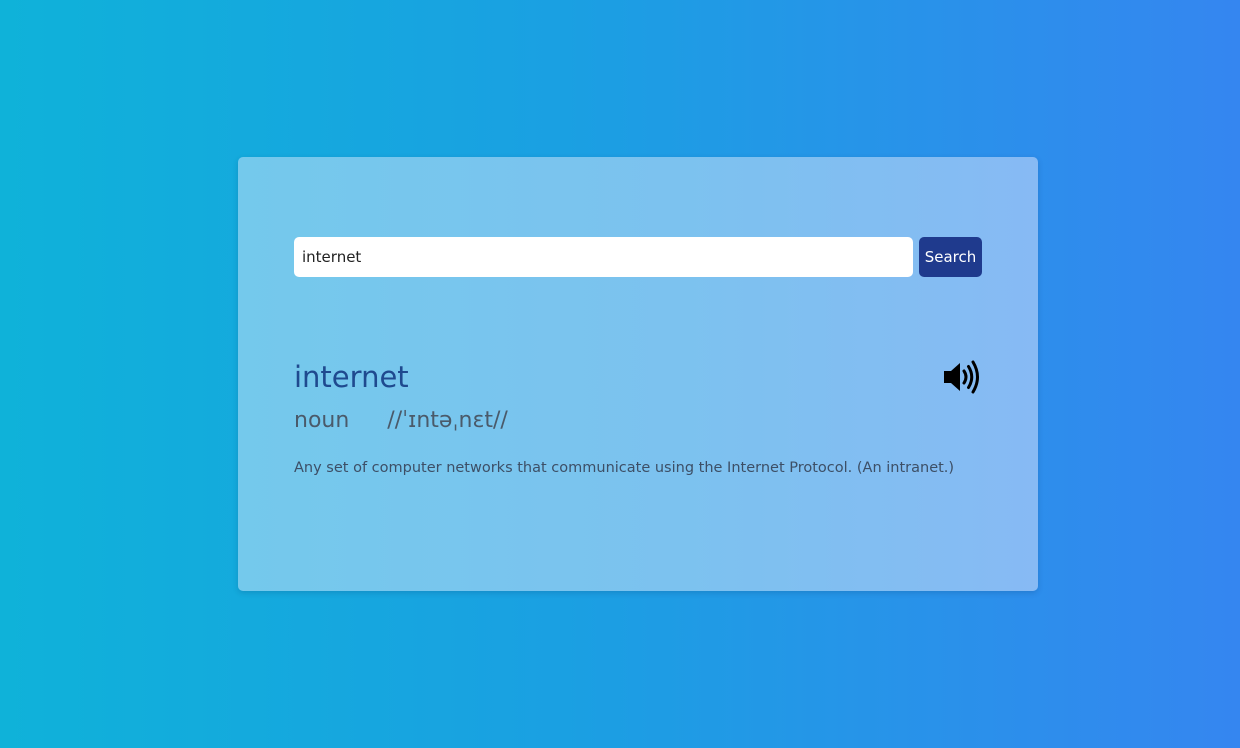 This screenshot has height=748, width=1240. I want to click on part-of-speech: noun, so click(322, 420).